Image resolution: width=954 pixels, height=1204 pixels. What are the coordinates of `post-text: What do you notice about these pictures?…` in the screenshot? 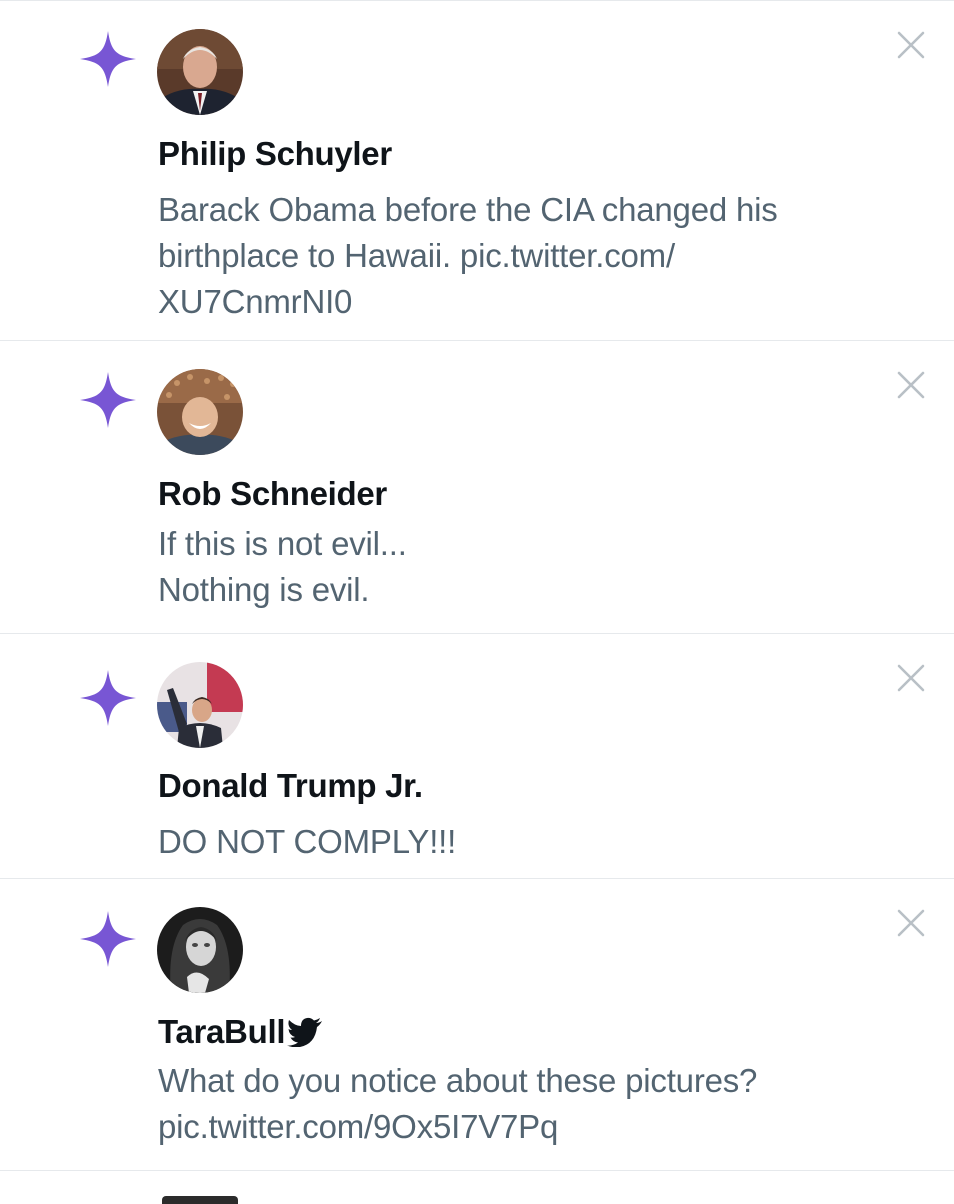 It's located at (458, 1103).